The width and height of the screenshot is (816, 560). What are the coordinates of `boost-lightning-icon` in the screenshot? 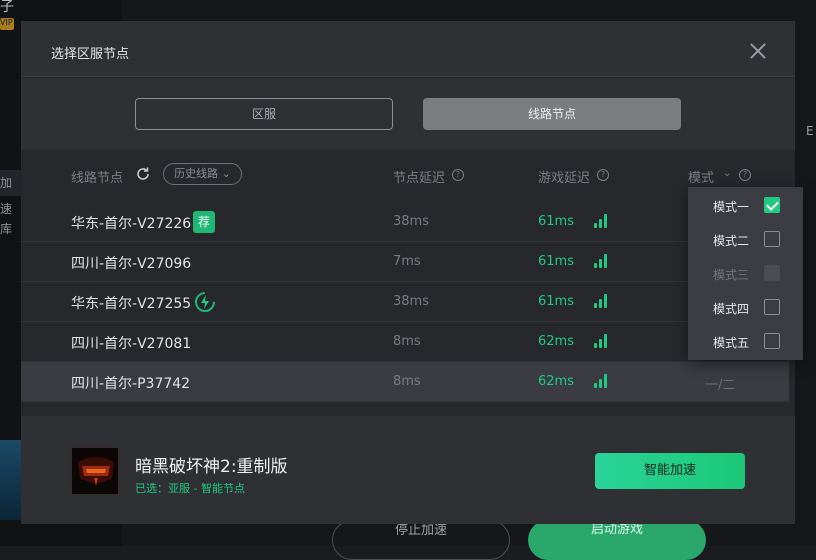 It's located at (205, 302).